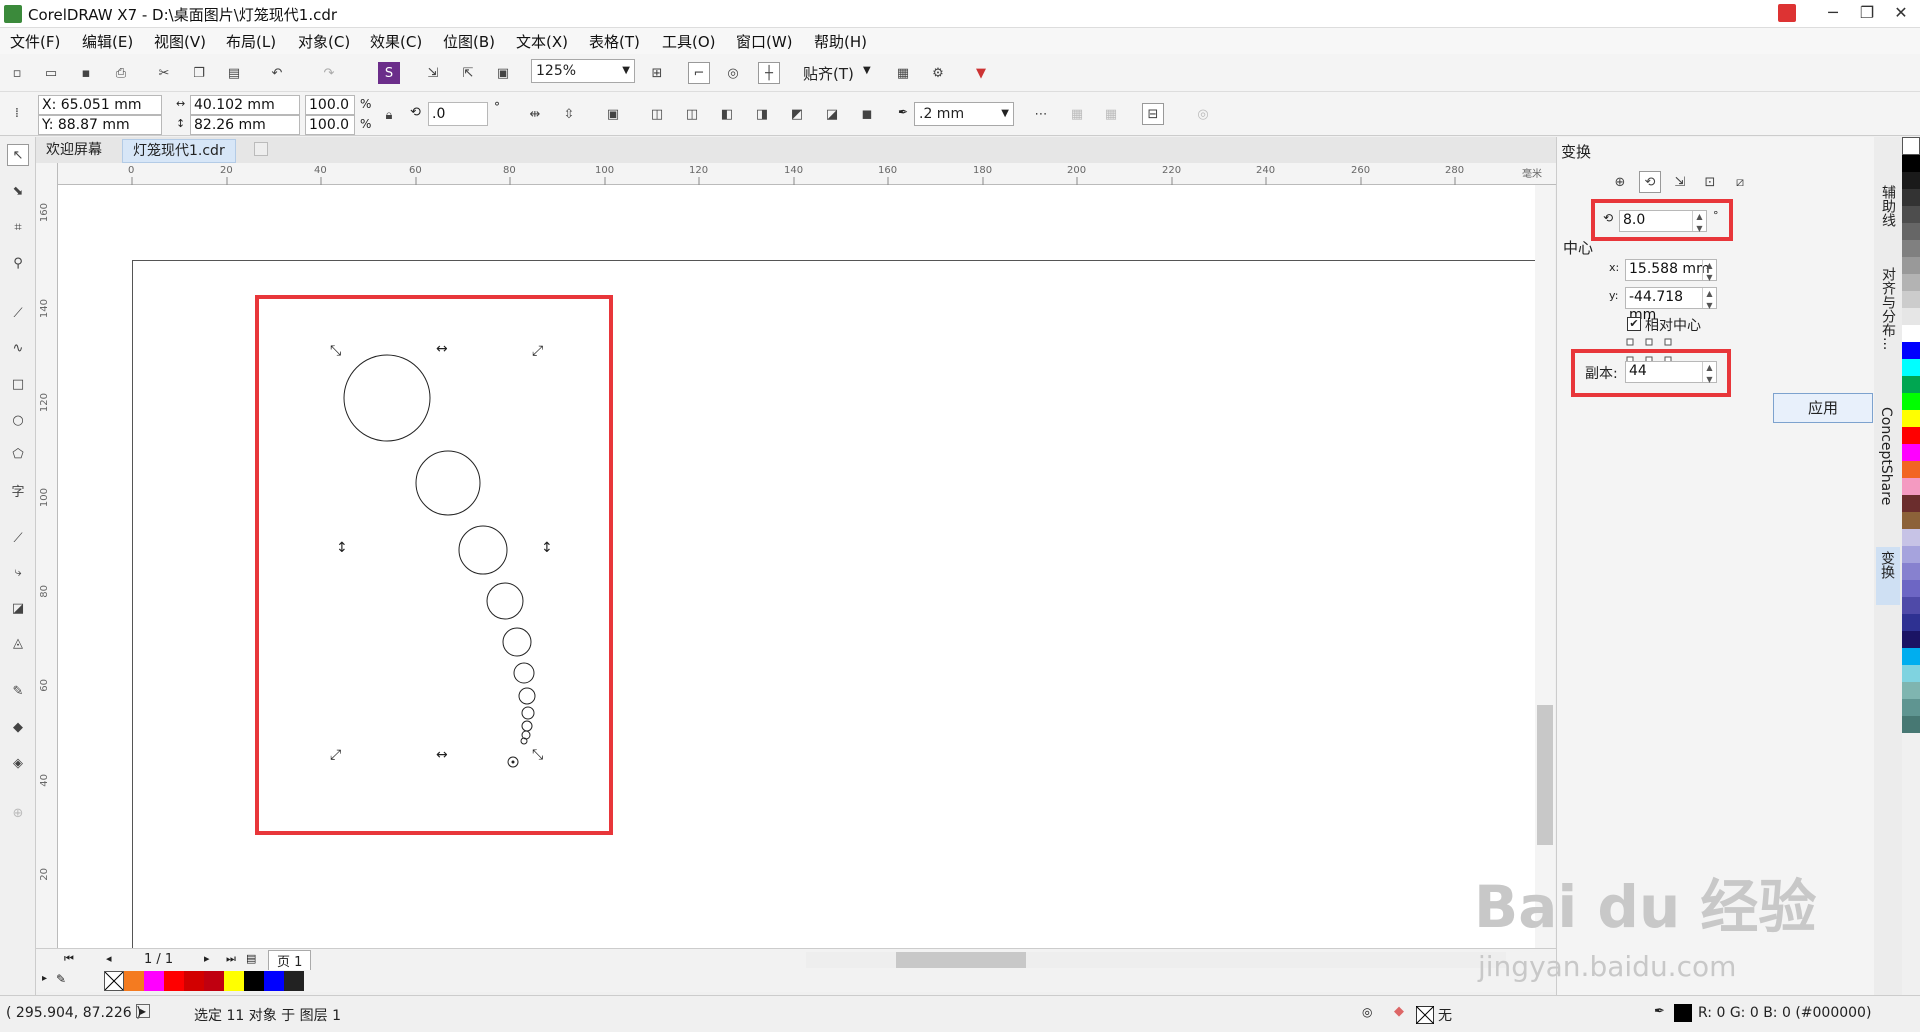 The width and height of the screenshot is (1920, 1032). Describe the element at coordinates (251, 41) in the screenshot. I see `menu-layout: 布局(L)` at that location.